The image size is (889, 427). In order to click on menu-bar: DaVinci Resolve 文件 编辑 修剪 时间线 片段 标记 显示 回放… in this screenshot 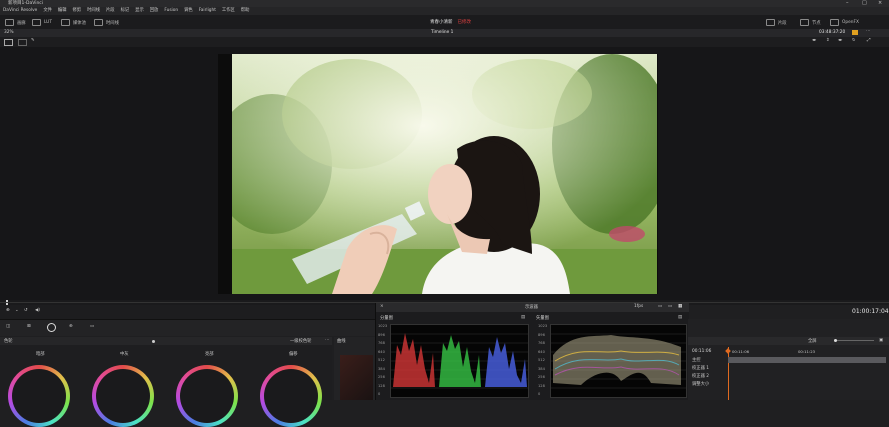, I will do `click(444, 11)`.